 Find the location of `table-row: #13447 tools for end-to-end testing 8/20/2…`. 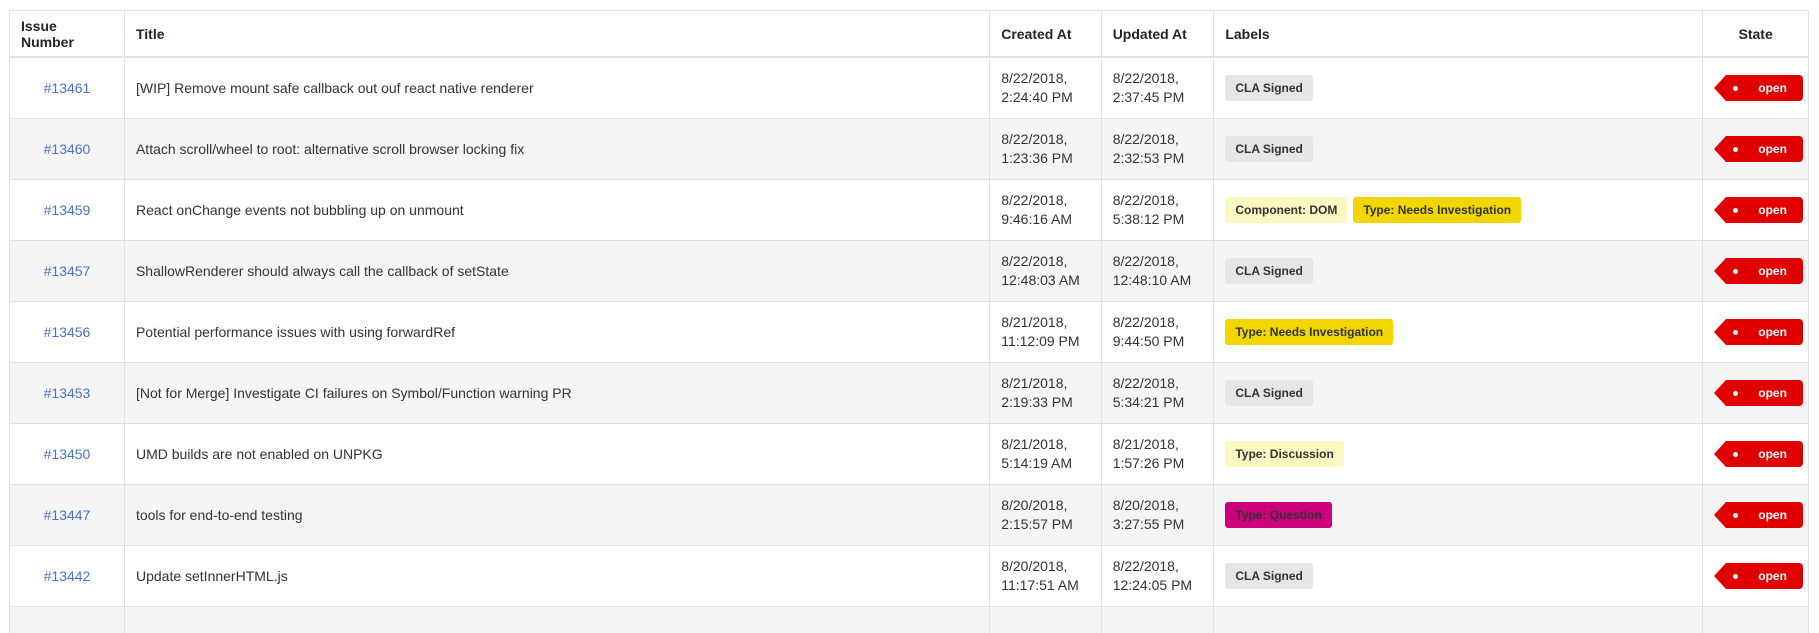

table-row: #13447 tools for end-to-end testing 8/20/2… is located at coordinates (909, 515).